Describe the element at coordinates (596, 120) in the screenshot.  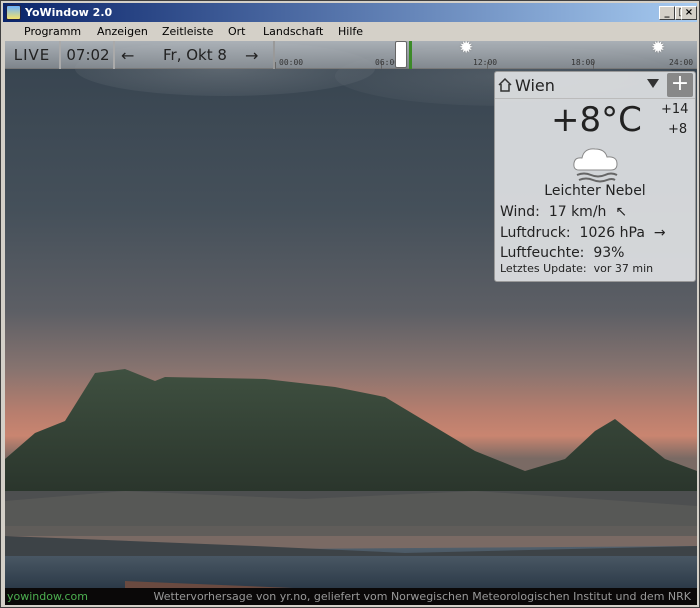
I see `temperature: +8°C` at that location.